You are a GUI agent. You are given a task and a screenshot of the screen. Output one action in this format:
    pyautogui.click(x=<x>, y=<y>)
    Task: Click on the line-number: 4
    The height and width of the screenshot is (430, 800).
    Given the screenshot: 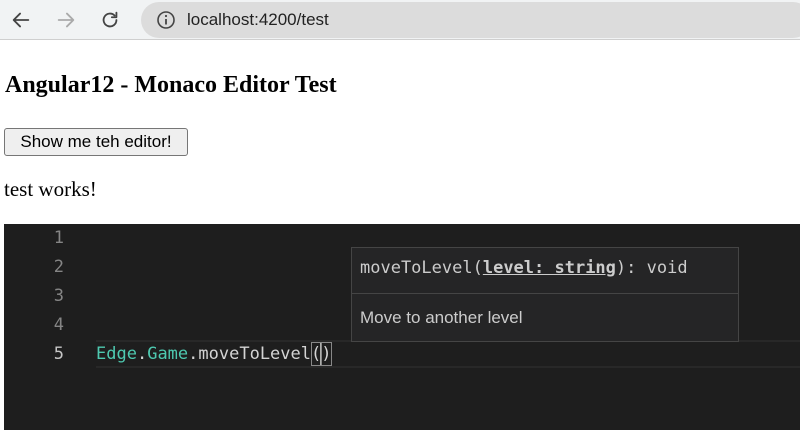 What is the action you would take?
    pyautogui.click(x=58, y=325)
    